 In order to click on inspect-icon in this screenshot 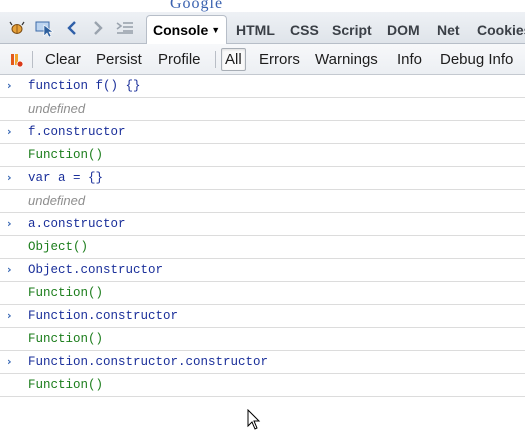, I will do `click(45, 28)`.